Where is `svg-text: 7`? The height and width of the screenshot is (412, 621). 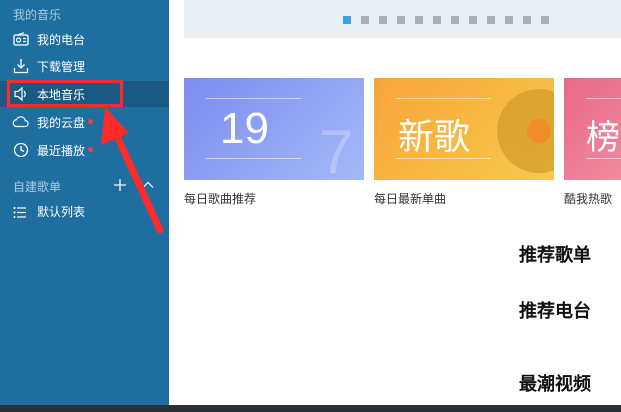 svg-text: 7 is located at coordinates (336, 149).